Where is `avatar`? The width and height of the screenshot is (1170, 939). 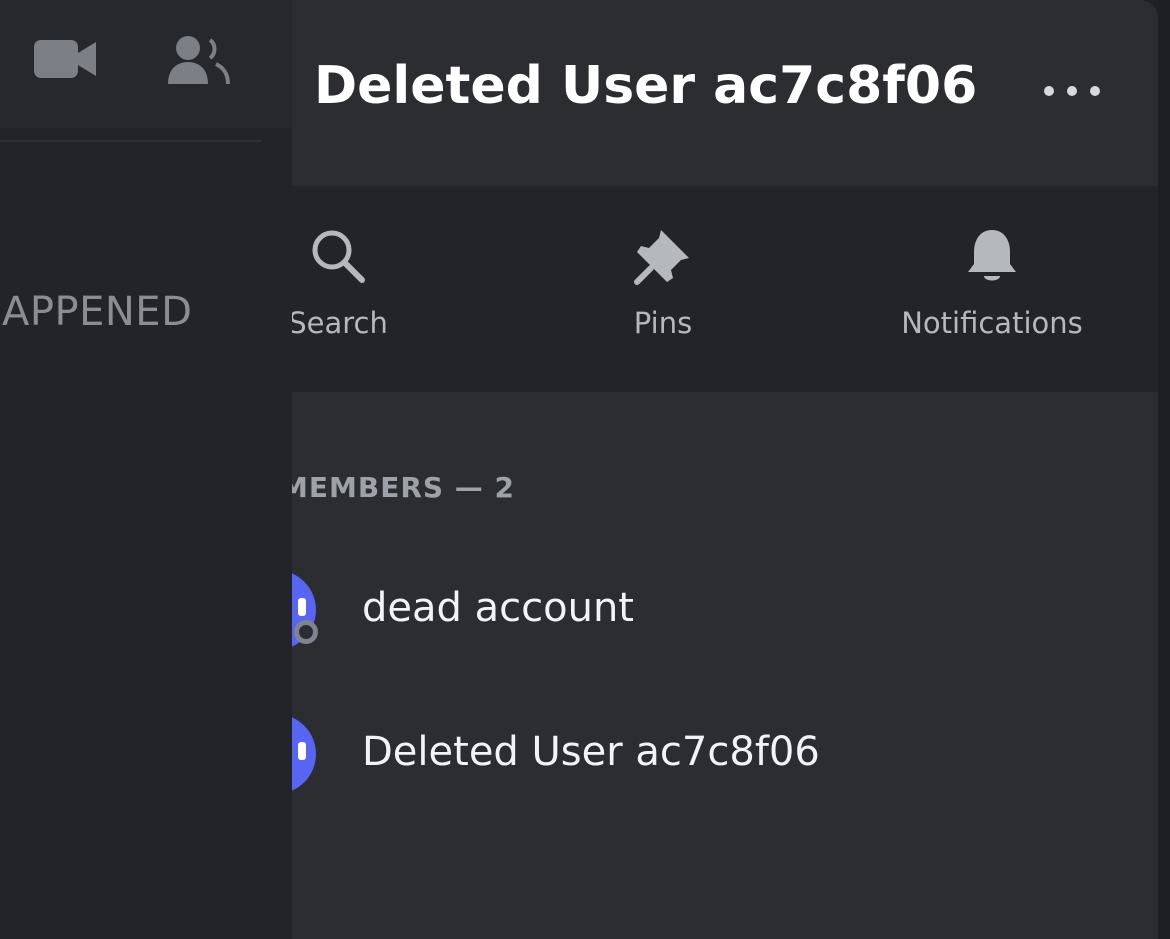 avatar is located at coordinates (304, 754).